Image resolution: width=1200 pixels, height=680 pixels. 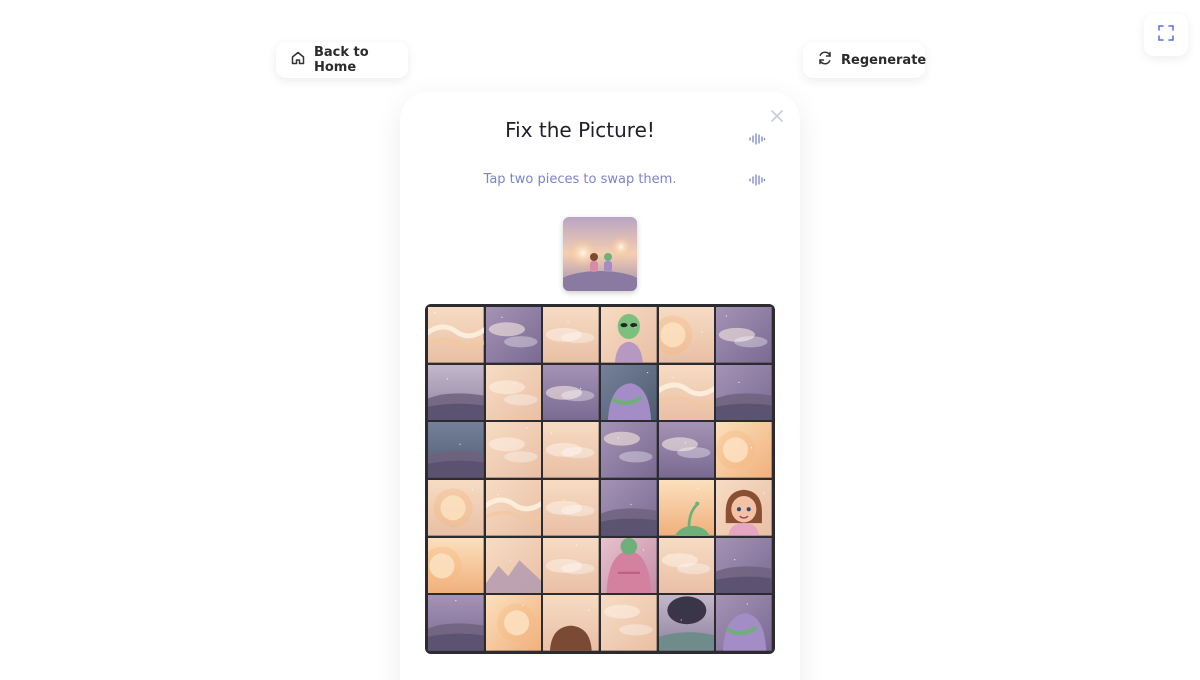 I want to click on back-to-home-button: Back to Home, so click(x=342, y=60).